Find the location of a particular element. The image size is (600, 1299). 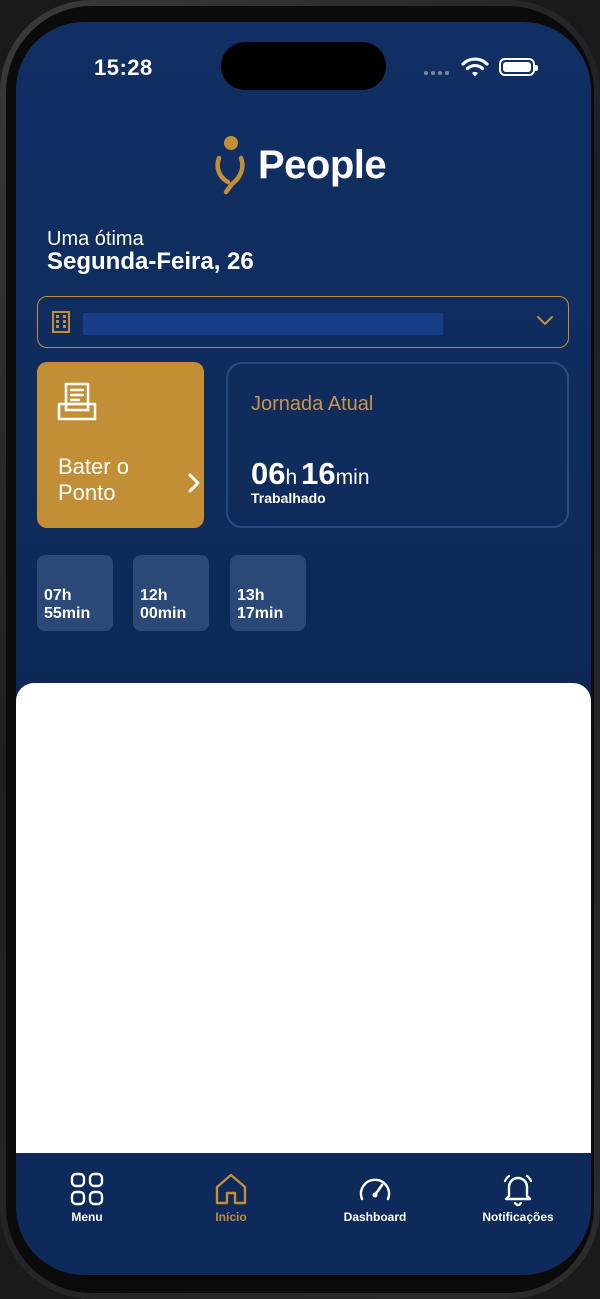

company-select is located at coordinates (303, 322).